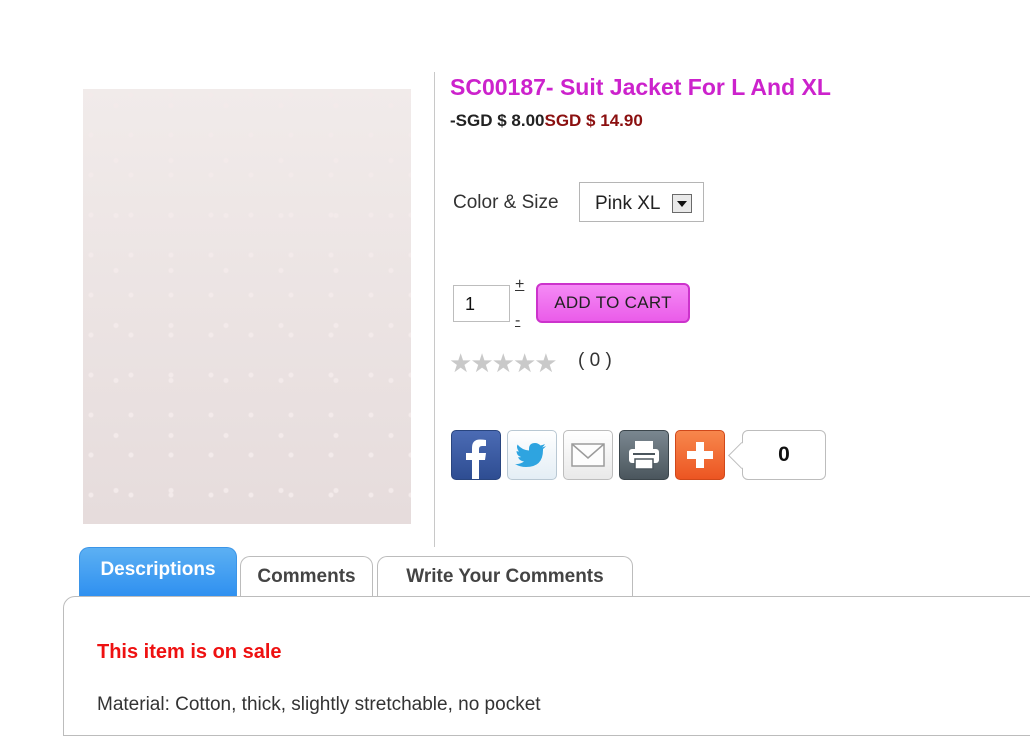 The width and height of the screenshot is (1030, 736). I want to click on facebook-share-button, so click(476, 455).